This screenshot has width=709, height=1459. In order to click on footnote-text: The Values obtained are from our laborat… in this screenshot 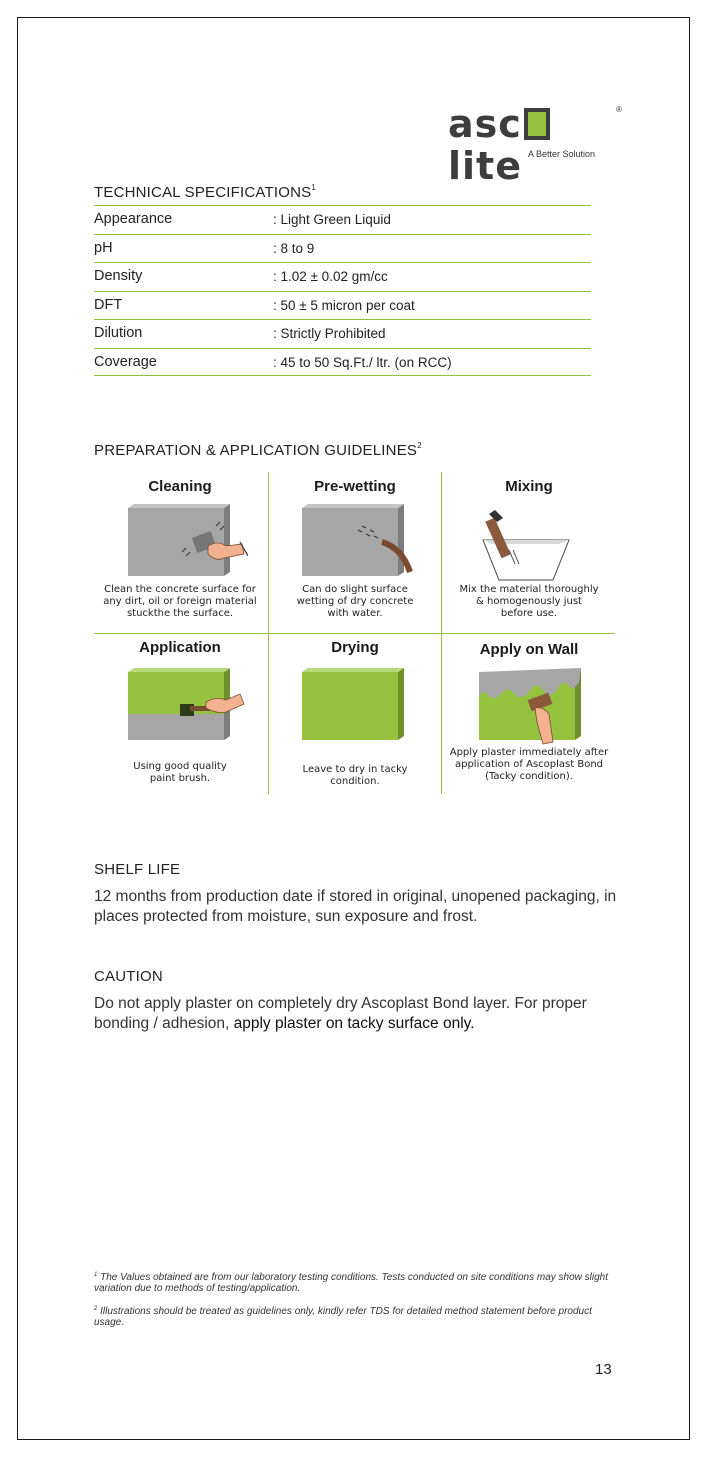, I will do `click(351, 1283)`.